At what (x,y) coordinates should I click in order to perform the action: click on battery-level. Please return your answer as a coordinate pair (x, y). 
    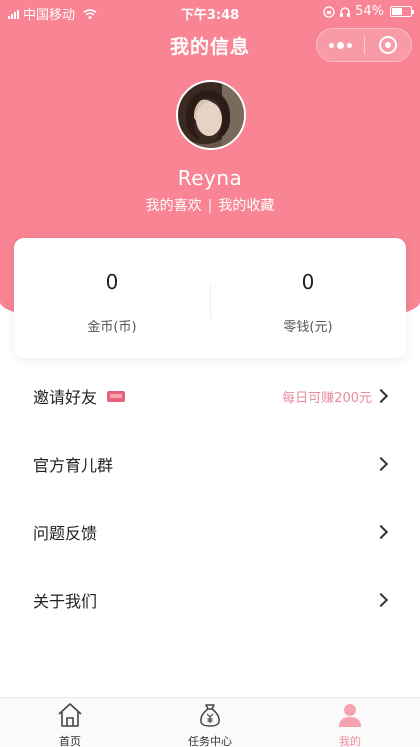
    Looking at the image, I should click on (397, 11).